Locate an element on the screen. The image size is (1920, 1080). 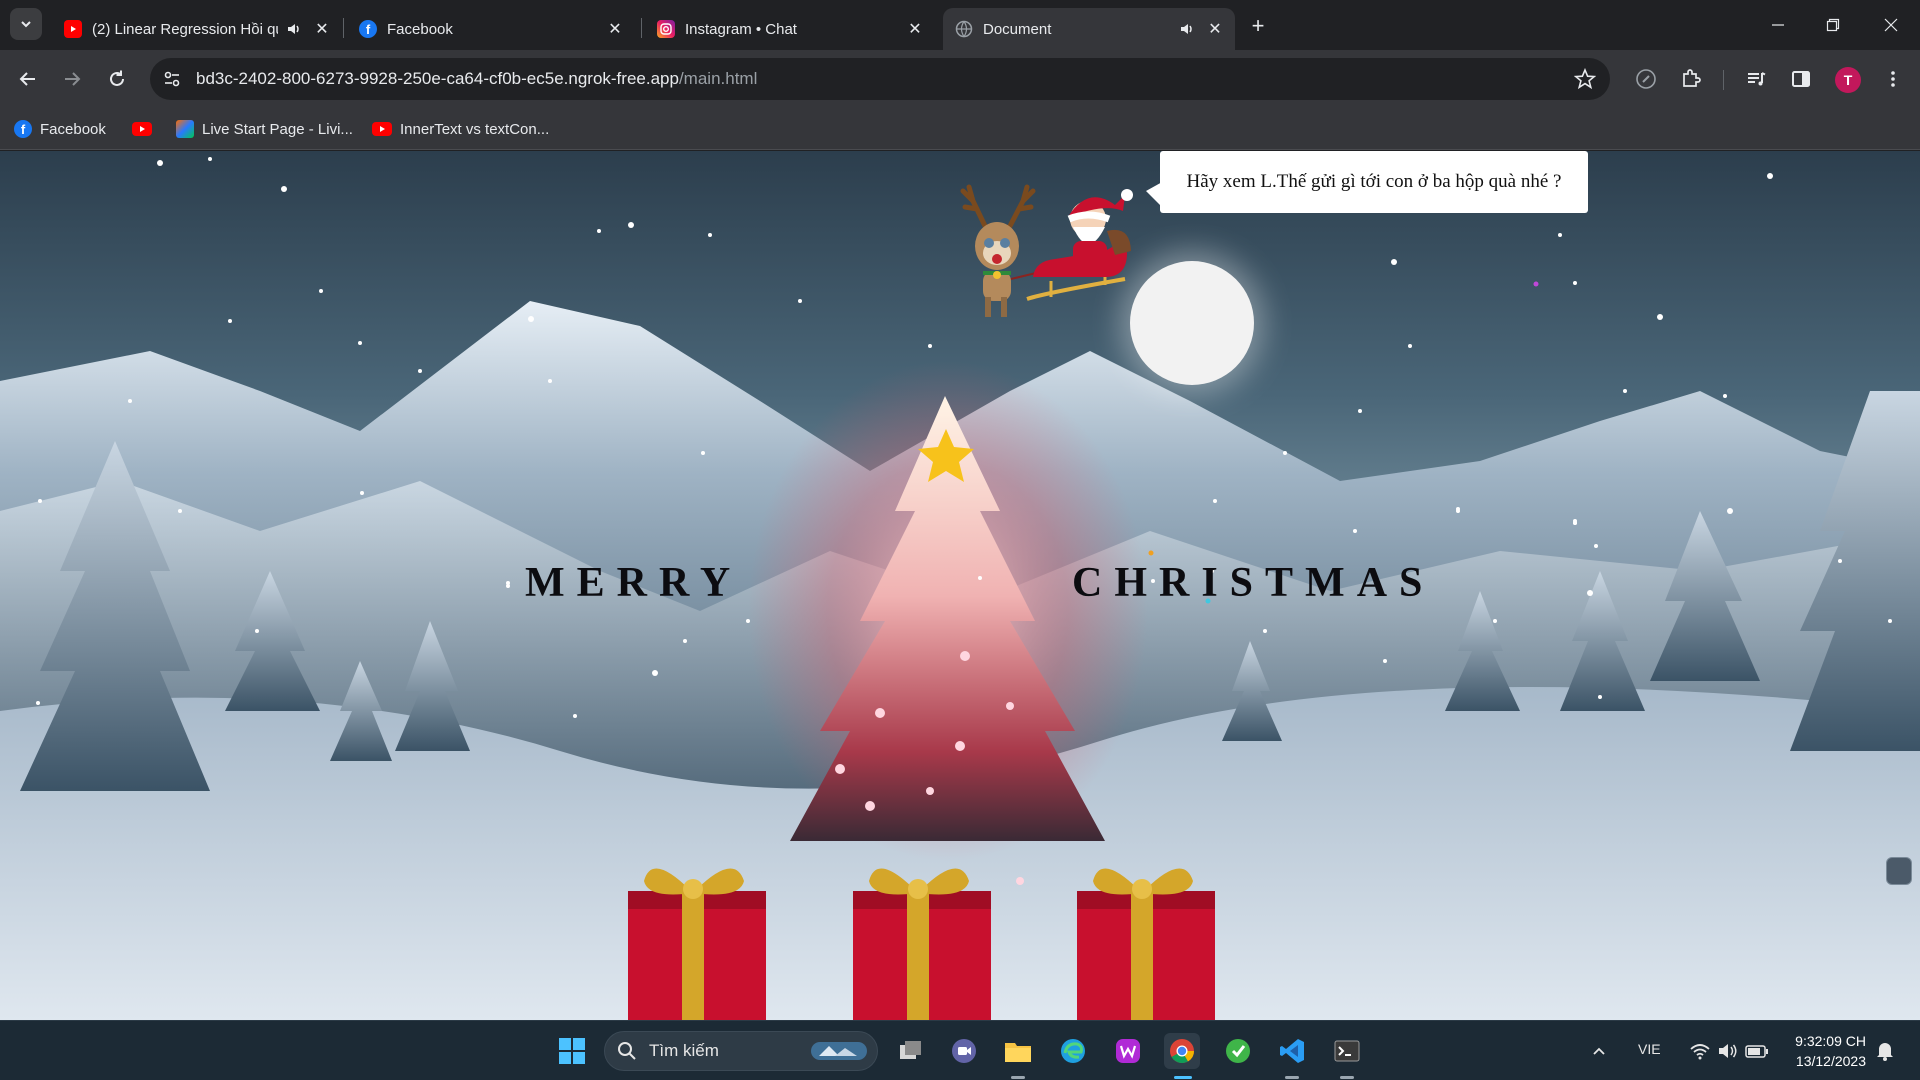
battery-icon is located at coordinates (1756, 1051).